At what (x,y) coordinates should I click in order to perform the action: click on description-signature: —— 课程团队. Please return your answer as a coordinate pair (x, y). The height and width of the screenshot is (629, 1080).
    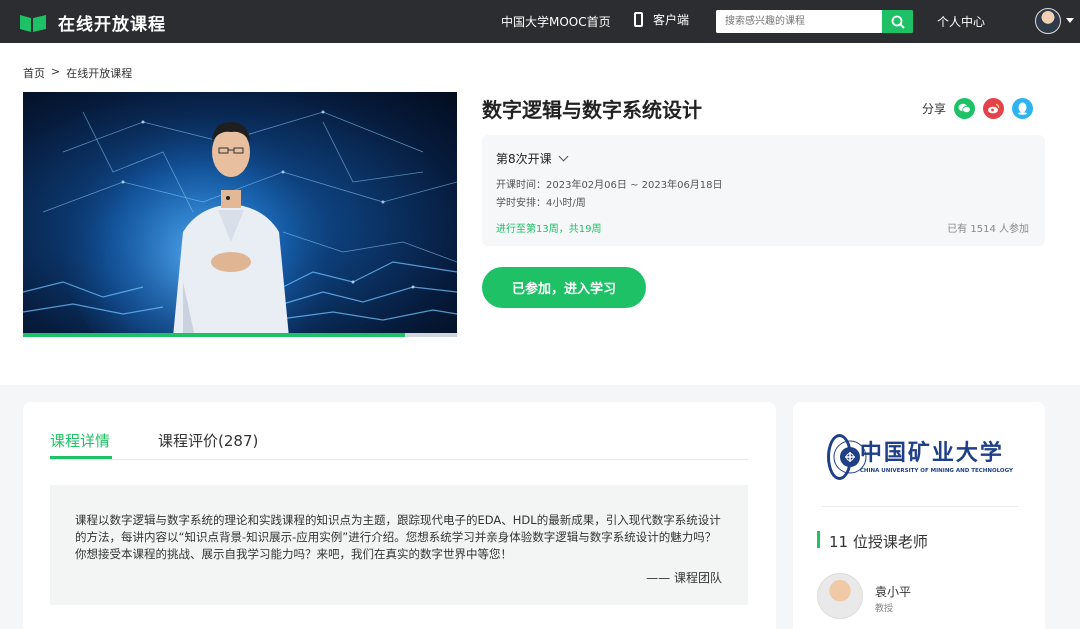
    Looking at the image, I should click on (684, 578).